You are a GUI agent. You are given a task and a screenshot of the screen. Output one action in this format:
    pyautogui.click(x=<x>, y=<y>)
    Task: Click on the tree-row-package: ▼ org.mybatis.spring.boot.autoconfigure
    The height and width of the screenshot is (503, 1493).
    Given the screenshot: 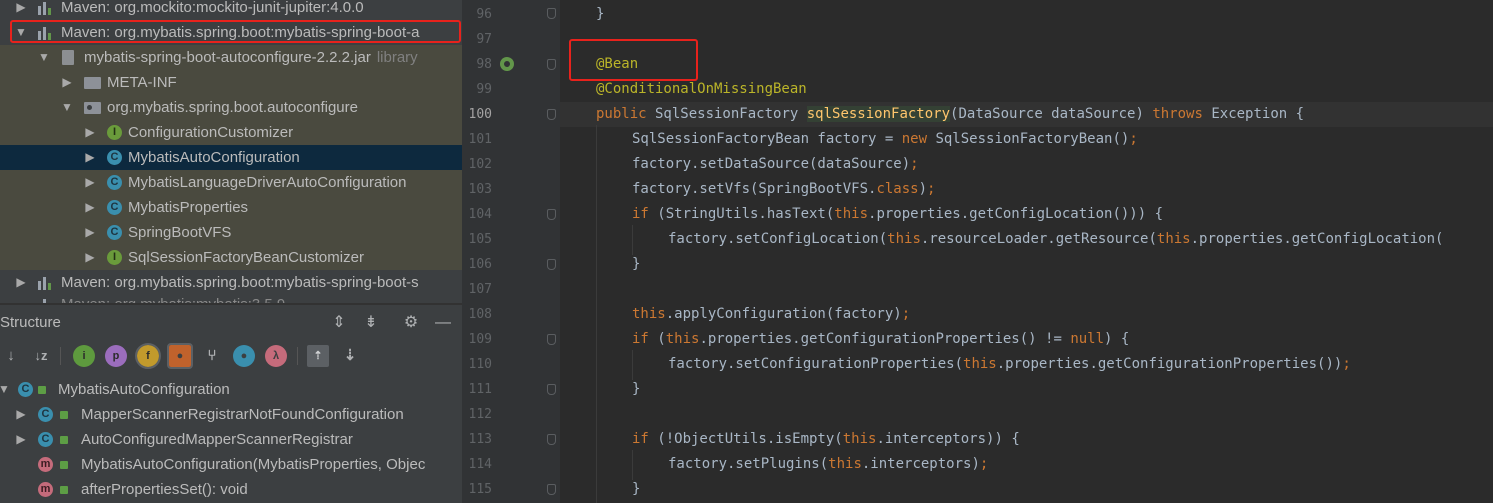 What is the action you would take?
    pyautogui.click(x=231, y=107)
    